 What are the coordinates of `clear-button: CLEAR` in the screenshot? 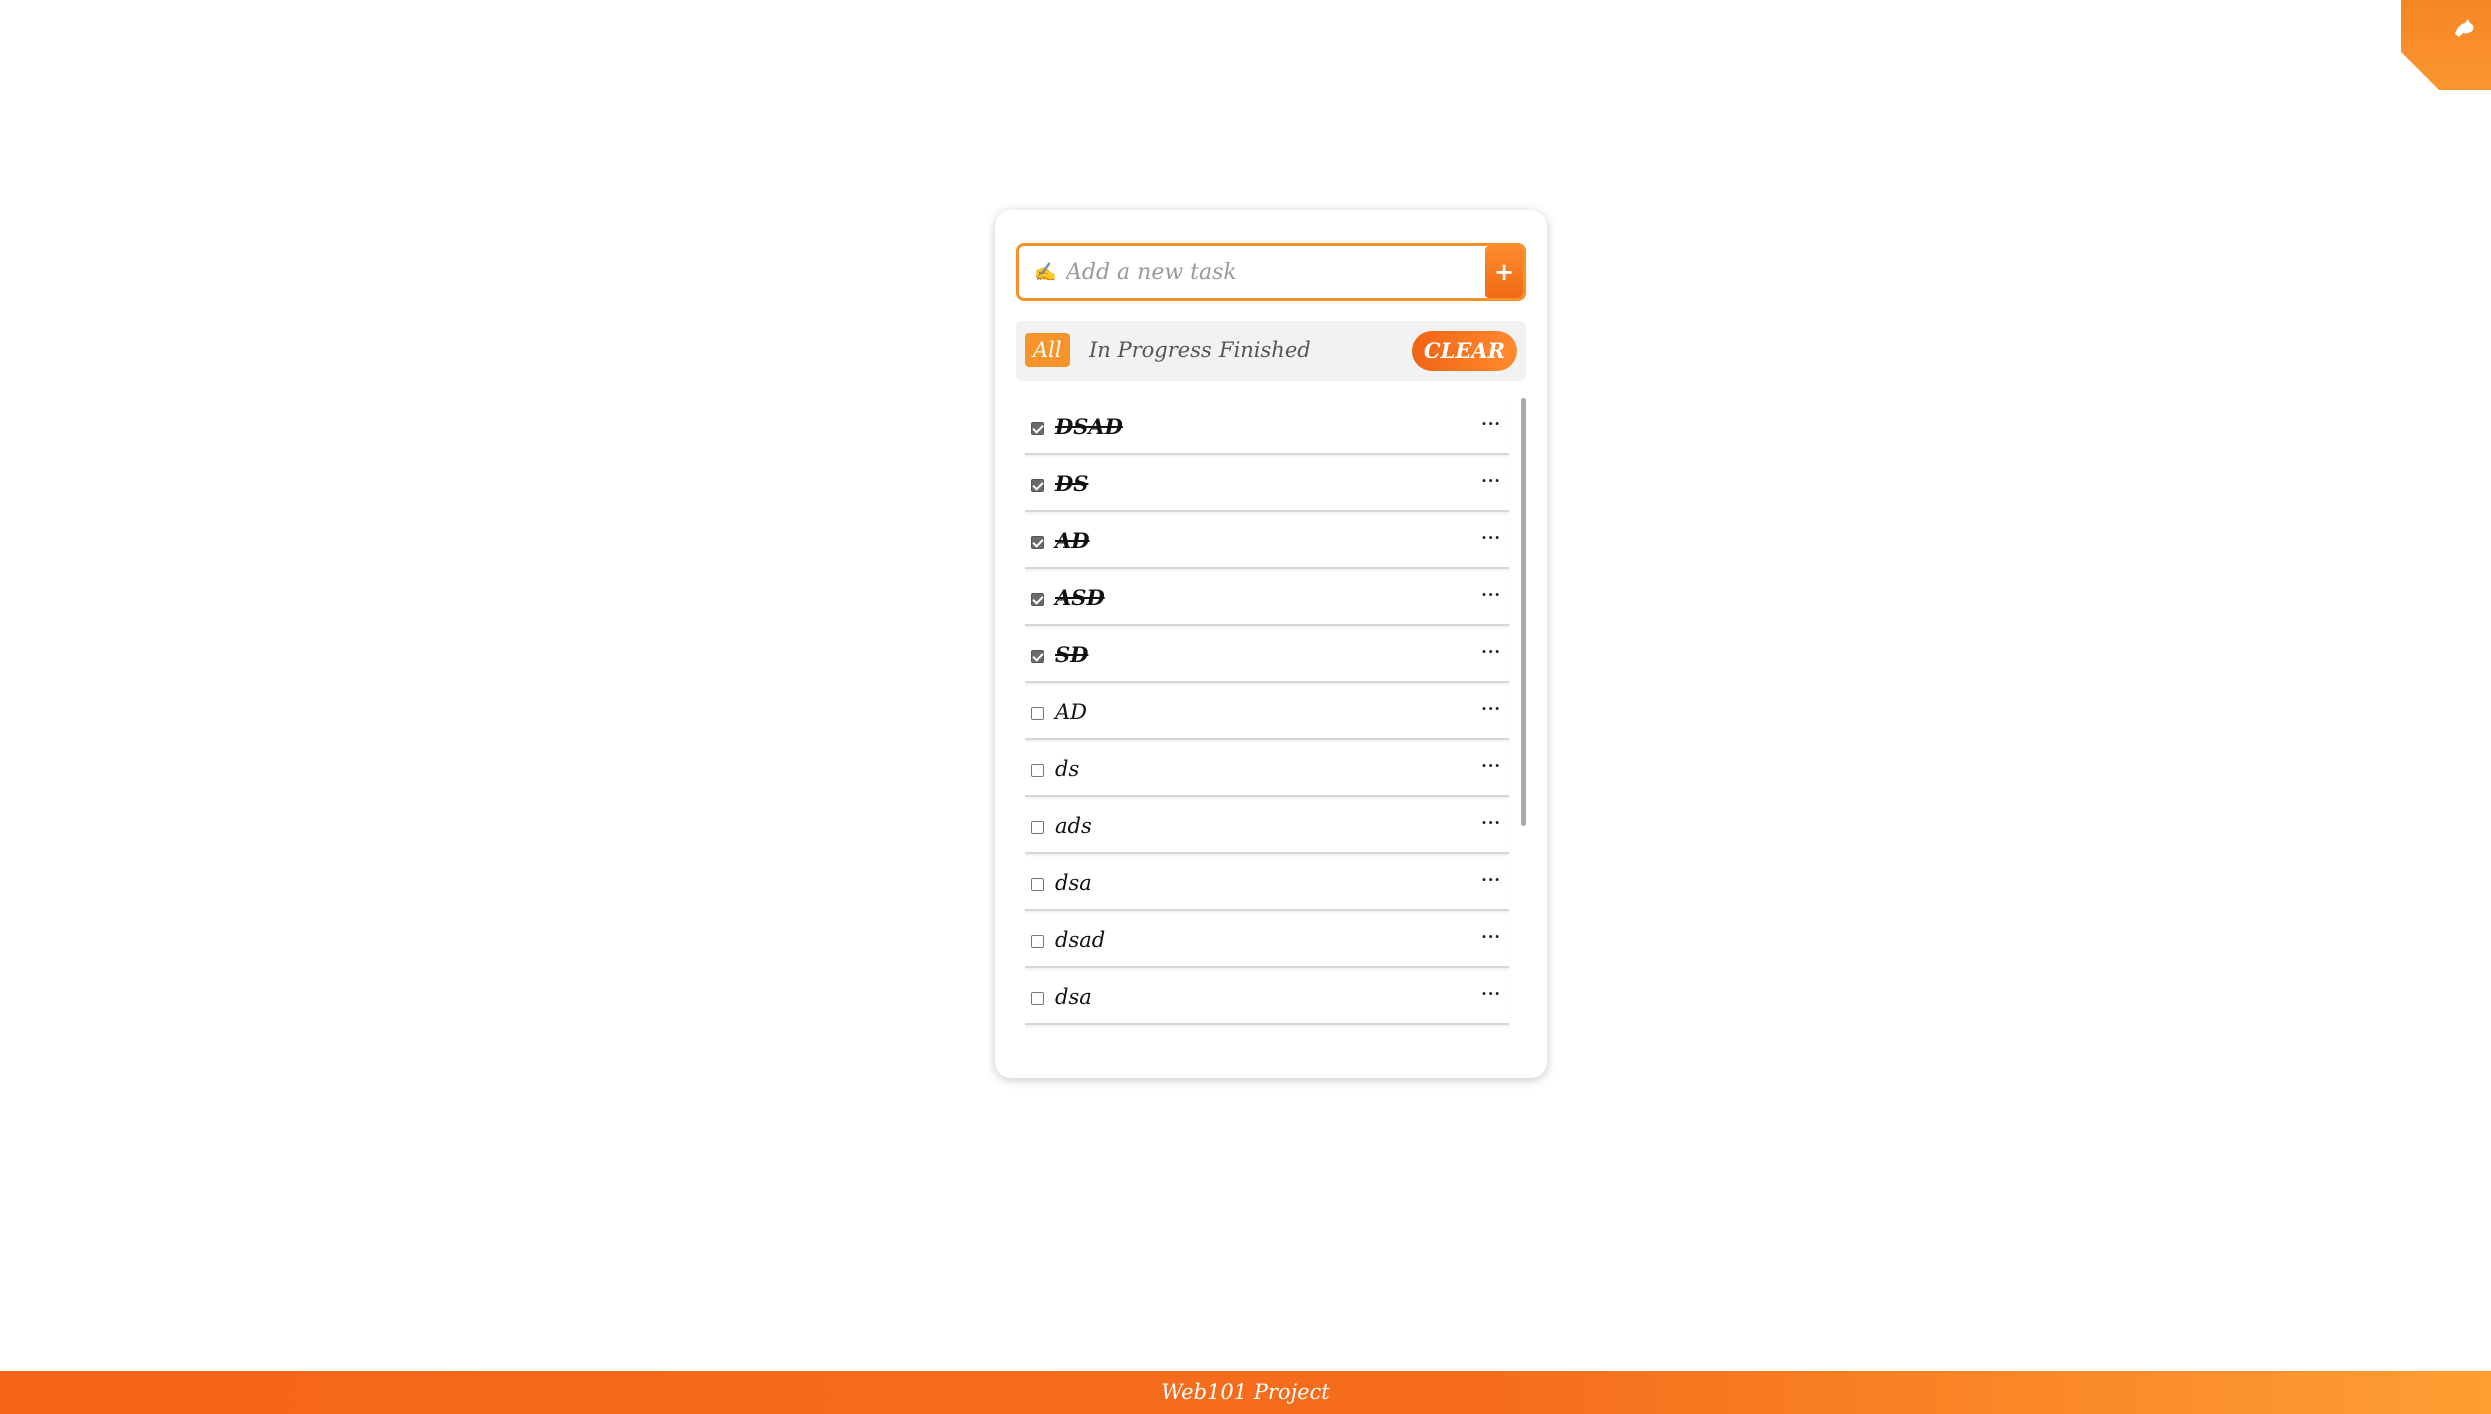 It's located at (1464, 351).